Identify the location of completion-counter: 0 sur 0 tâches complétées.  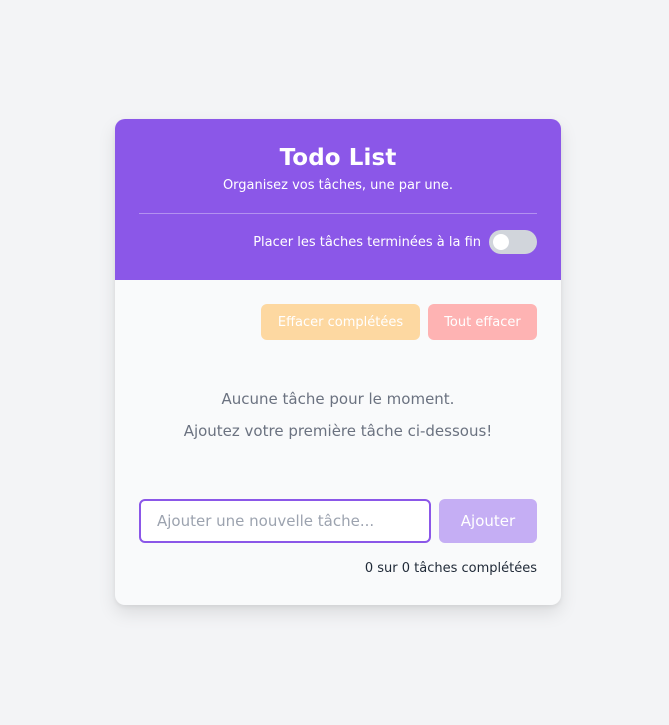
(450, 568).